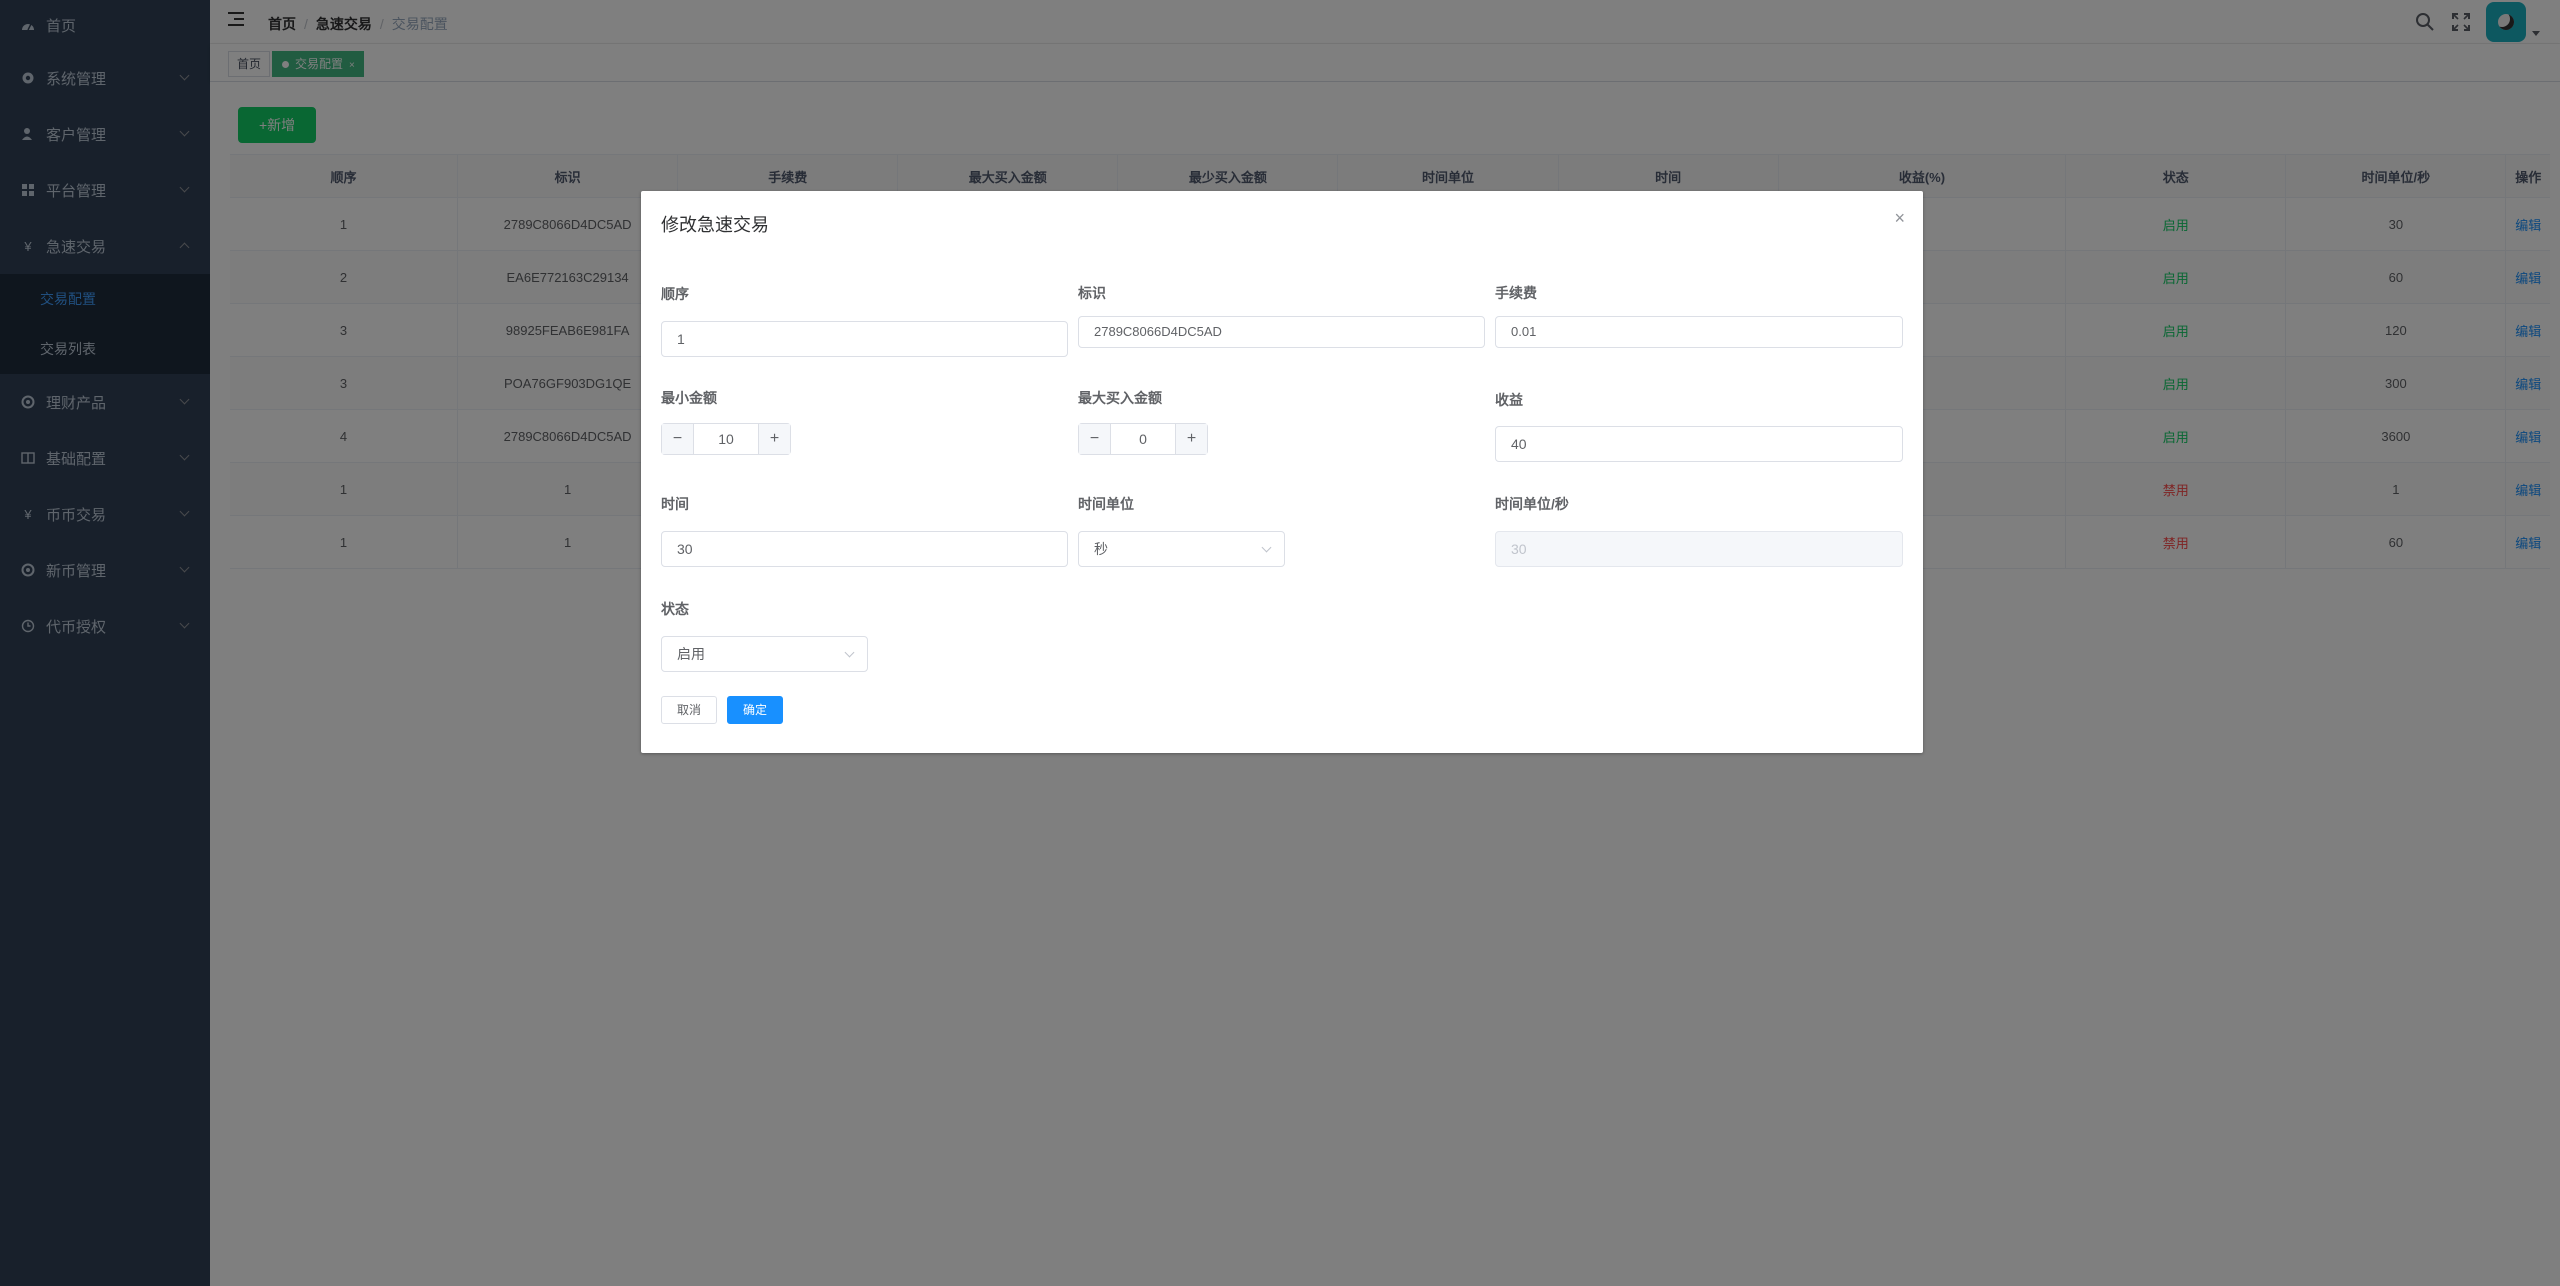 This screenshot has width=2560, height=1286. What do you see at coordinates (675, 294) in the screenshot?
I see `order-label: 顺序` at bounding box center [675, 294].